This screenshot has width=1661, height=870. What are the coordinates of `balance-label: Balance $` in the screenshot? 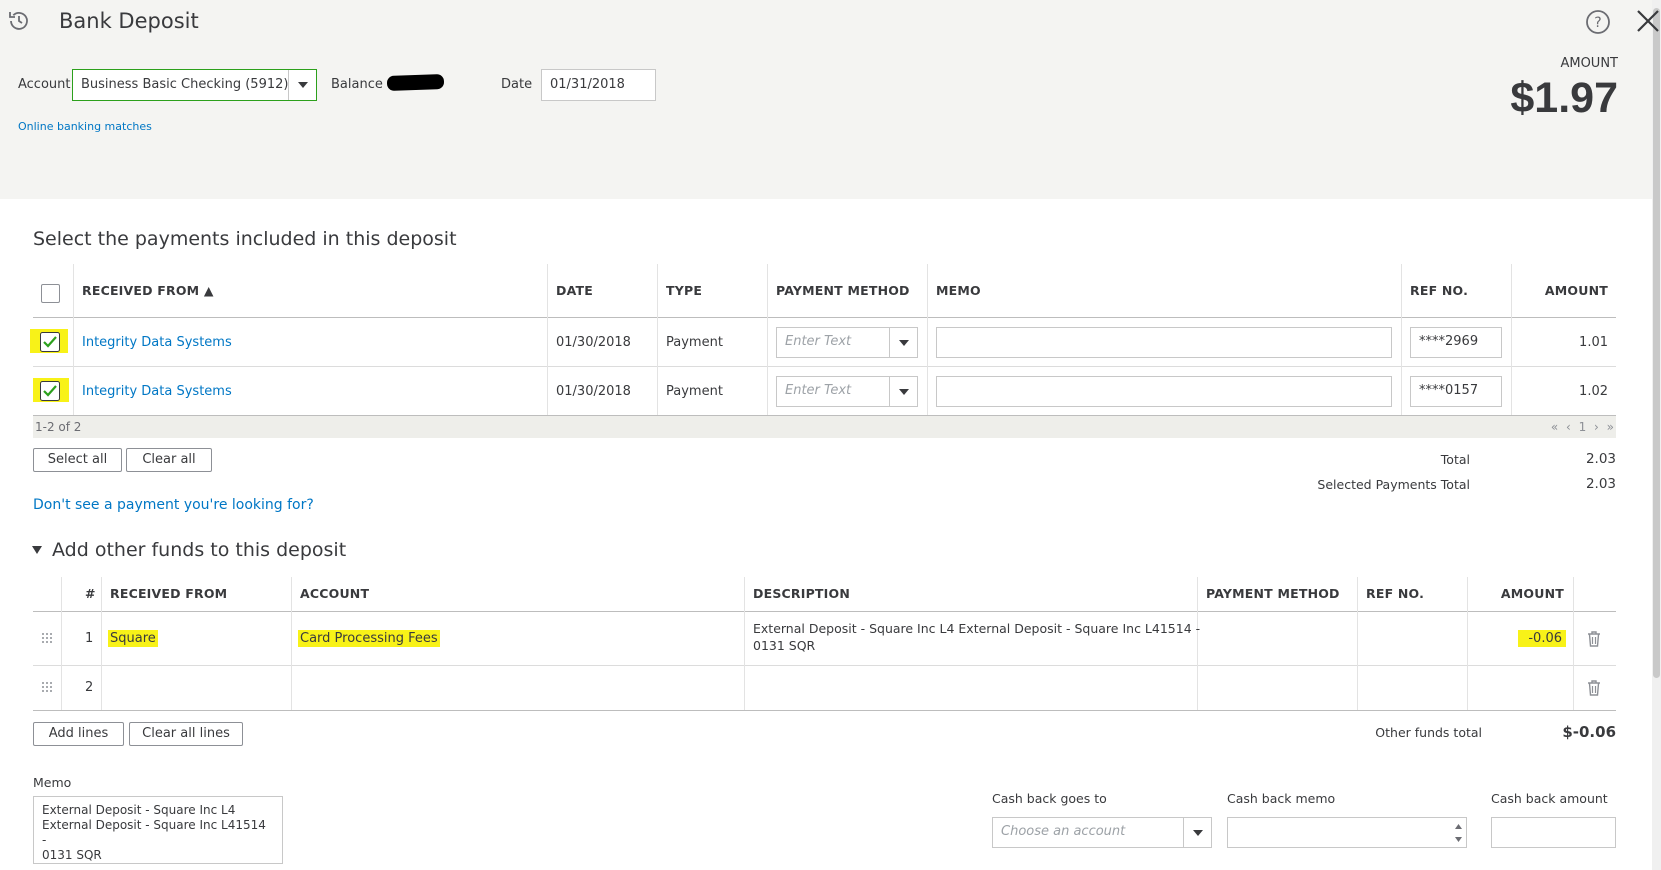 It's located at (363, 84).